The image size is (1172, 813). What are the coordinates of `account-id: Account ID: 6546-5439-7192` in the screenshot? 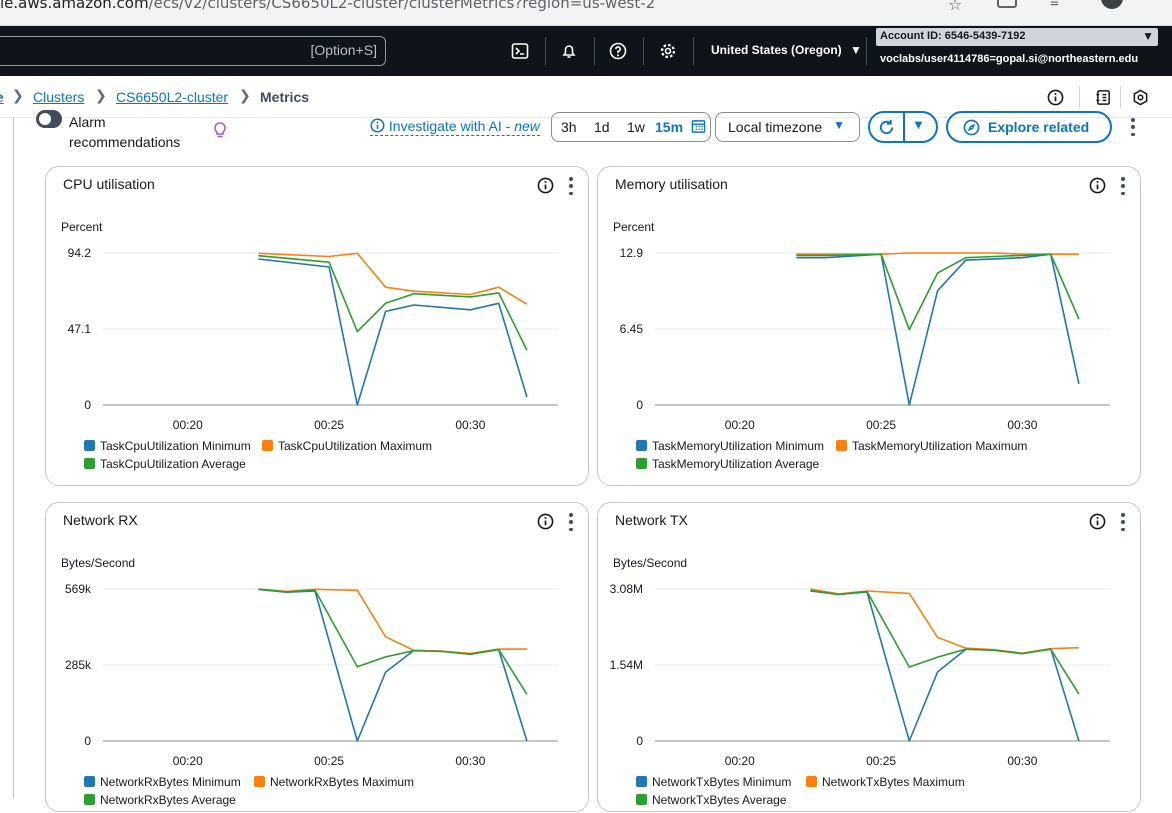 It's located at (953, 36).